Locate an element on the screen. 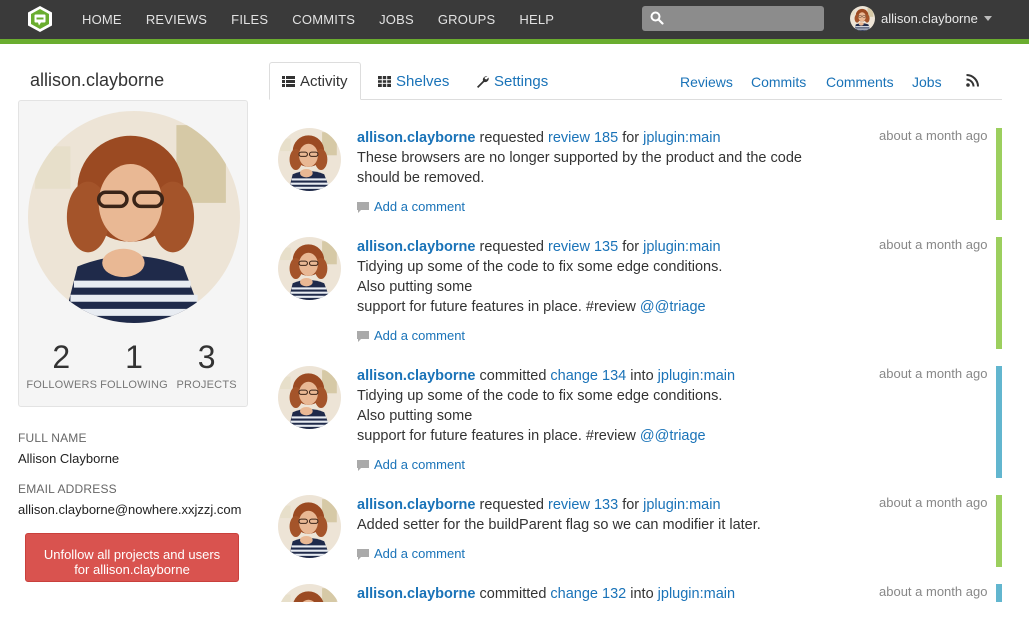  tab-shelves: Shelves is located at coordinates (413, 81).